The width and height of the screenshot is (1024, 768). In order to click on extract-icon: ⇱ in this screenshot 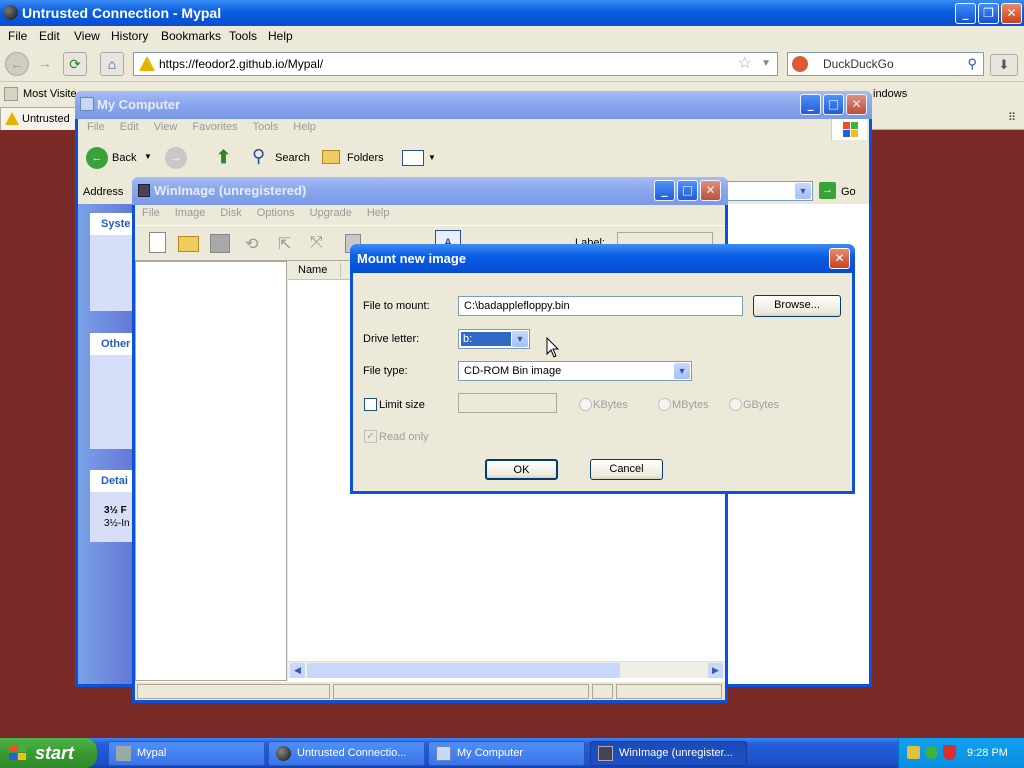, I will do `click(289, 243)`.